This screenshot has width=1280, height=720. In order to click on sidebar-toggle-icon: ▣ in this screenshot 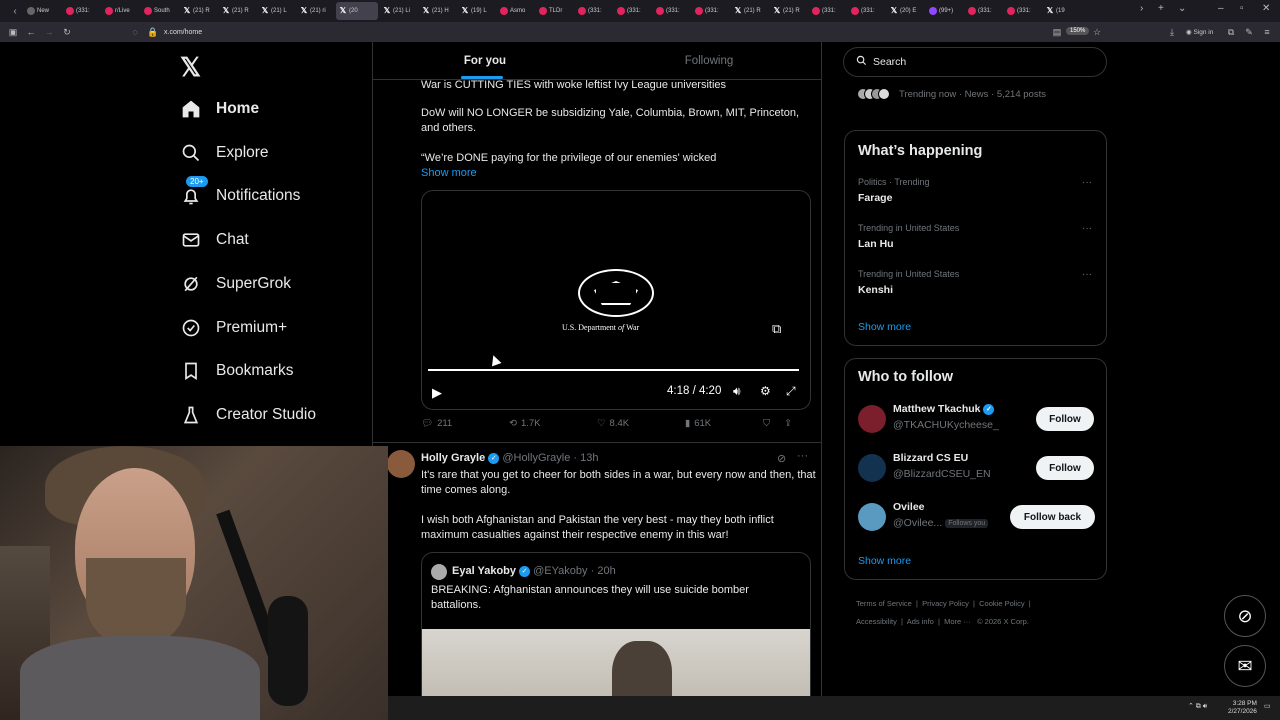, I will do `click(13, 32)`.